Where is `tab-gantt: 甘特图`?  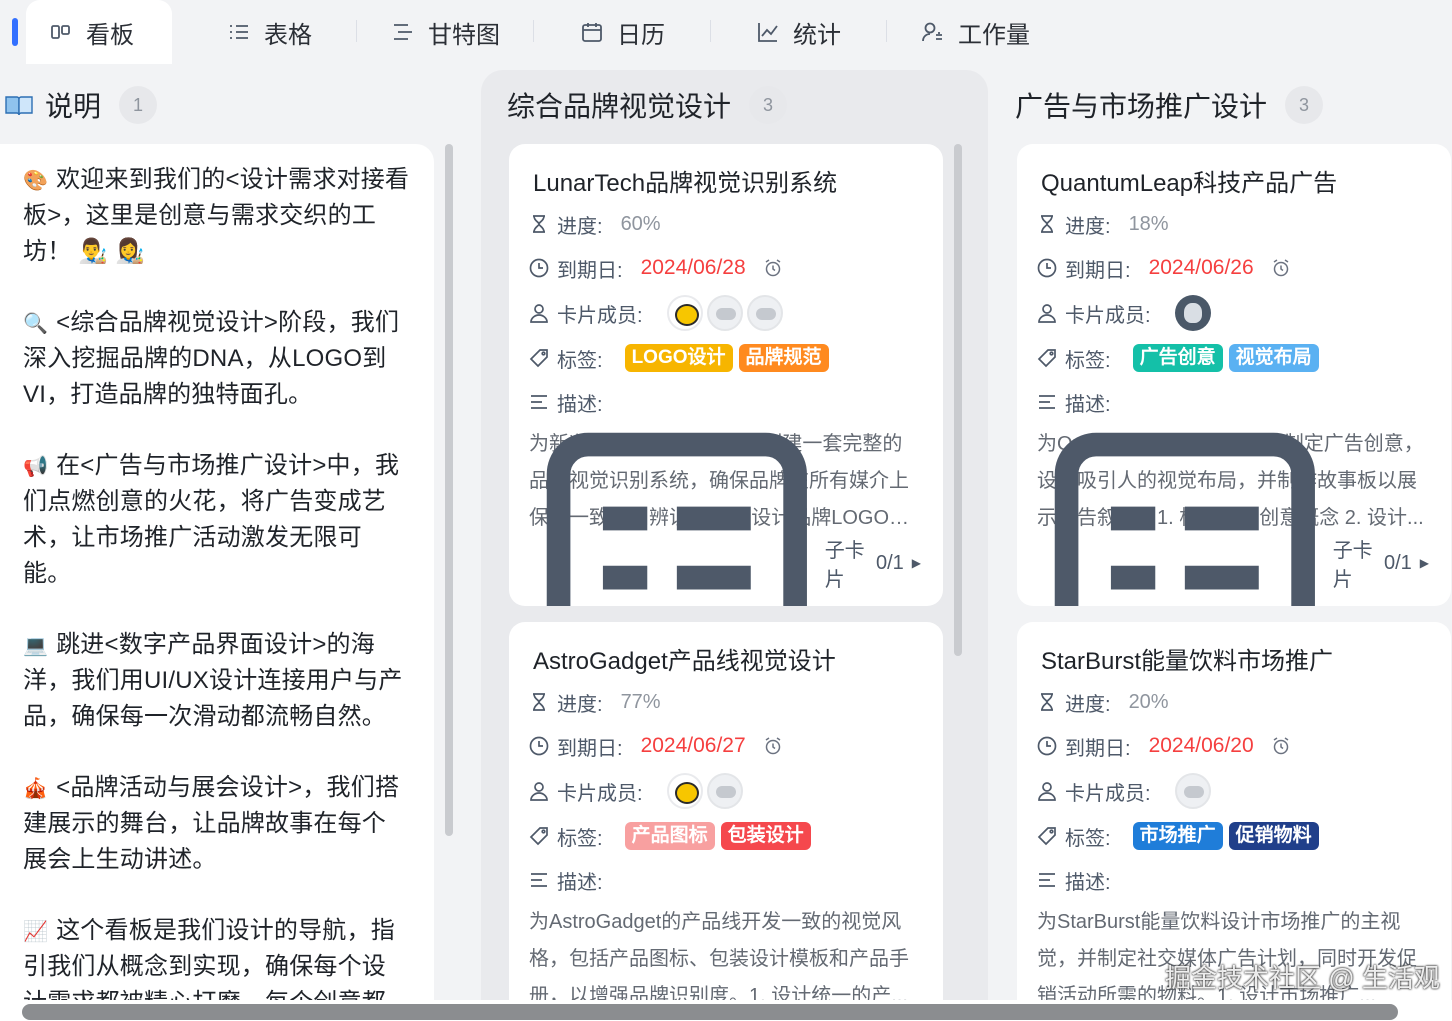 tab-gantt: 甘特图 is located at coordinates (446, 32).